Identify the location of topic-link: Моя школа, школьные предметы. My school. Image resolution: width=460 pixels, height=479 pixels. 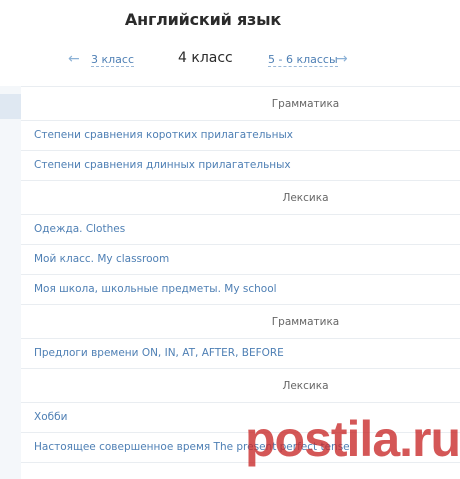
(240, 290).